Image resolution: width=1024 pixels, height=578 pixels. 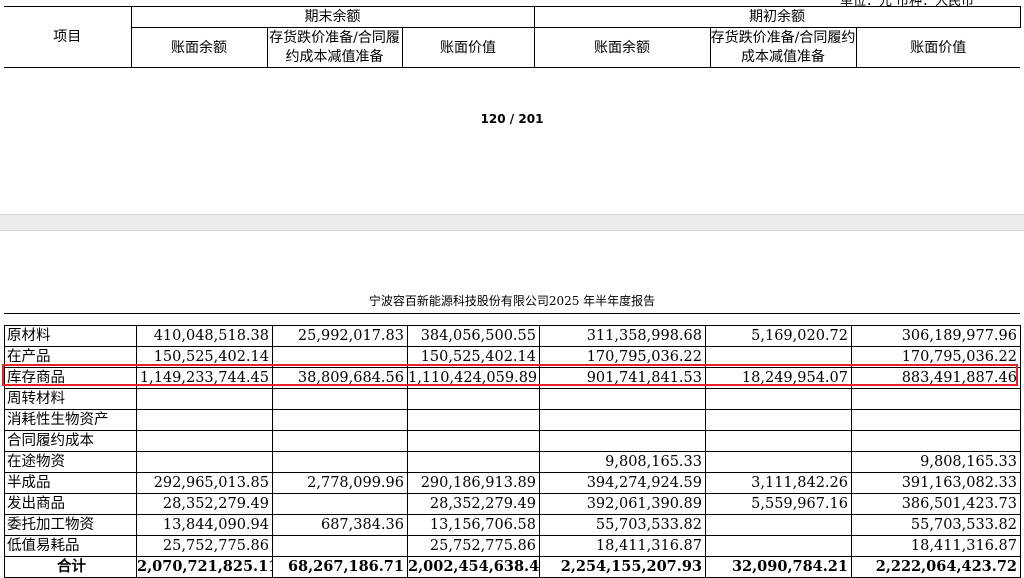 What do you see at coordinates (468, 47) in the screenshot?
I see `header-end-book-value: 账面价值` at bounding box center [468, 47].